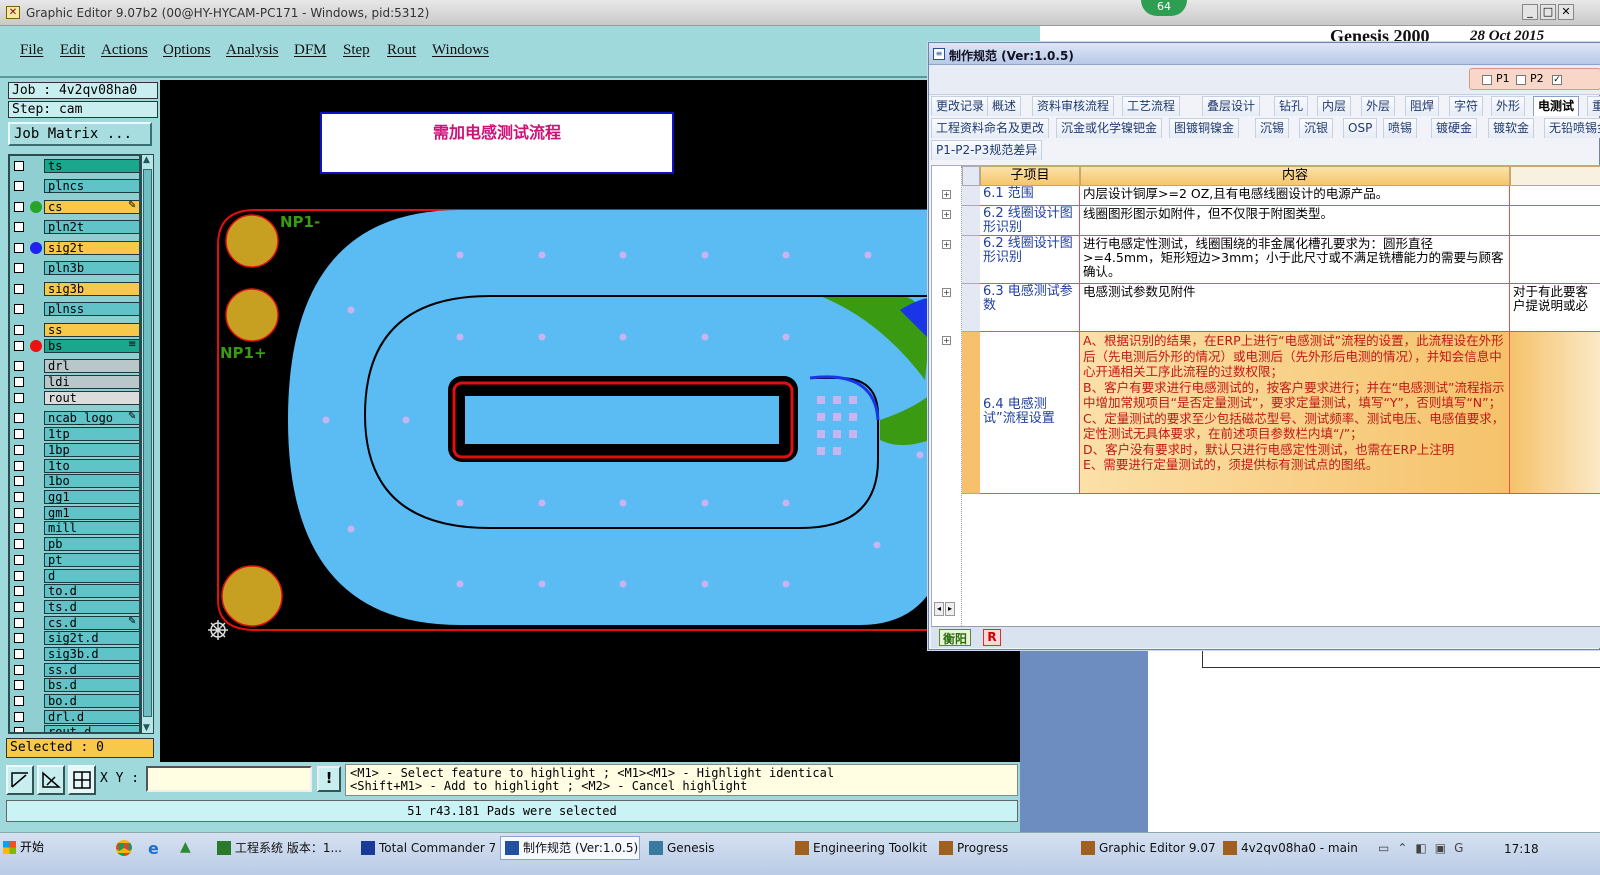 The width and height of the screenshot is (1600, 875). Describe the element at coordinates (1422, 106) in the screenshot. I see `tab: 阻焊` at that location.